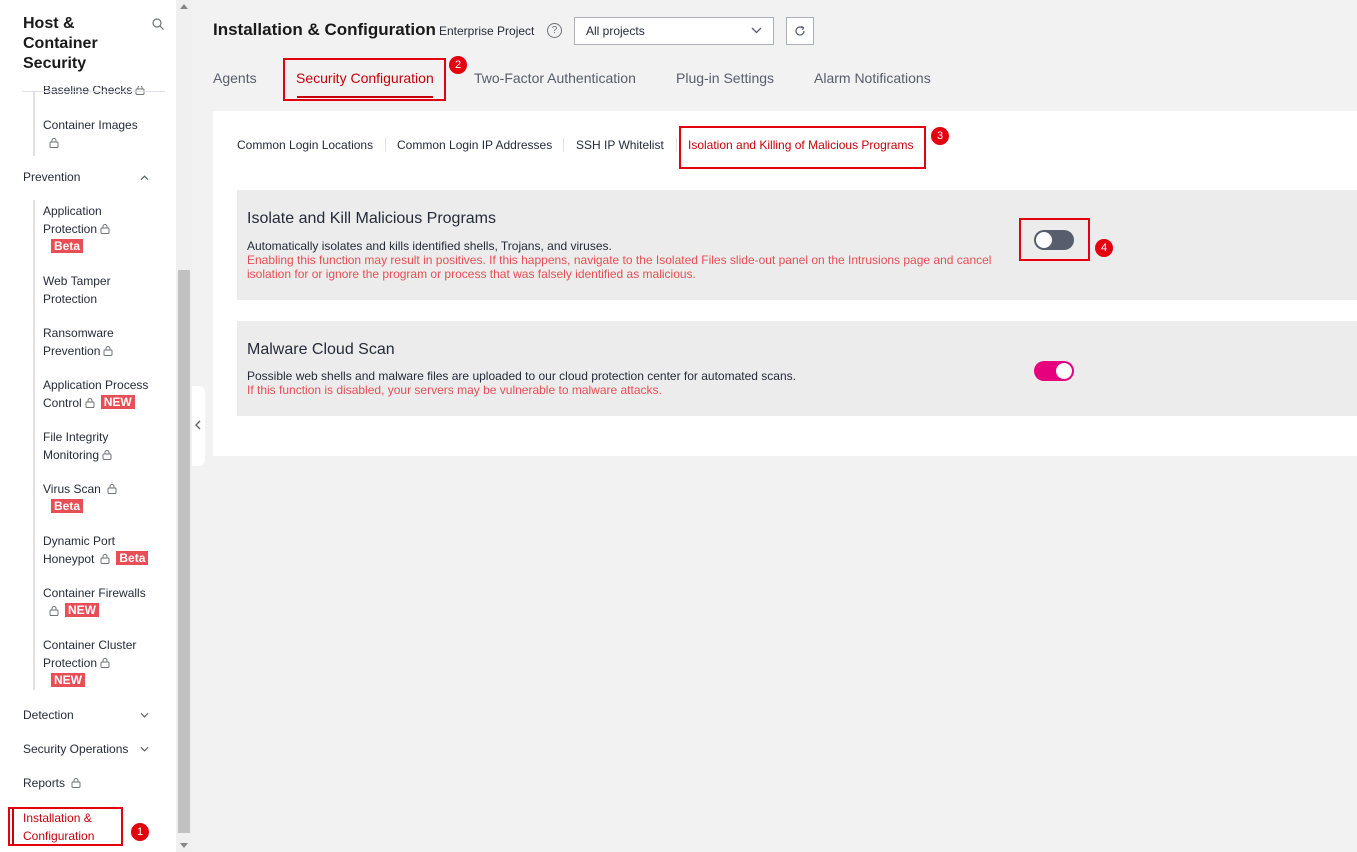  What do you see at coordinates (940, 136) in the screenshot?
I see `annotation-marker-3: 3` at bounding box center [940, 136].